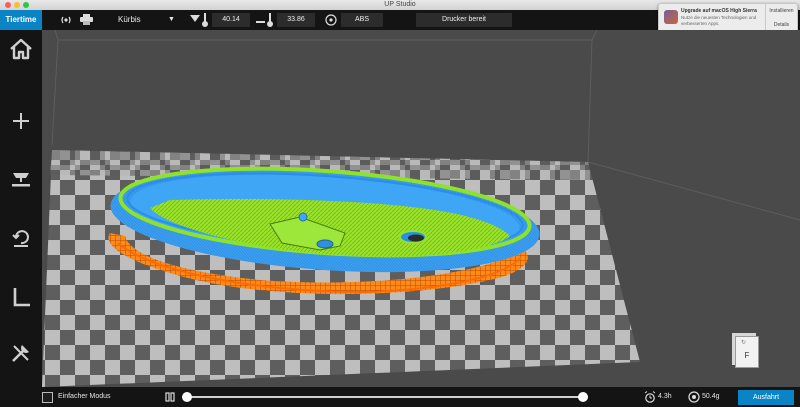 This screenshot has width=800, height=407. What do you see at coordinates (170, 397) in the screenshot?
I see `pause-icon` at bounding box center [170, 397].